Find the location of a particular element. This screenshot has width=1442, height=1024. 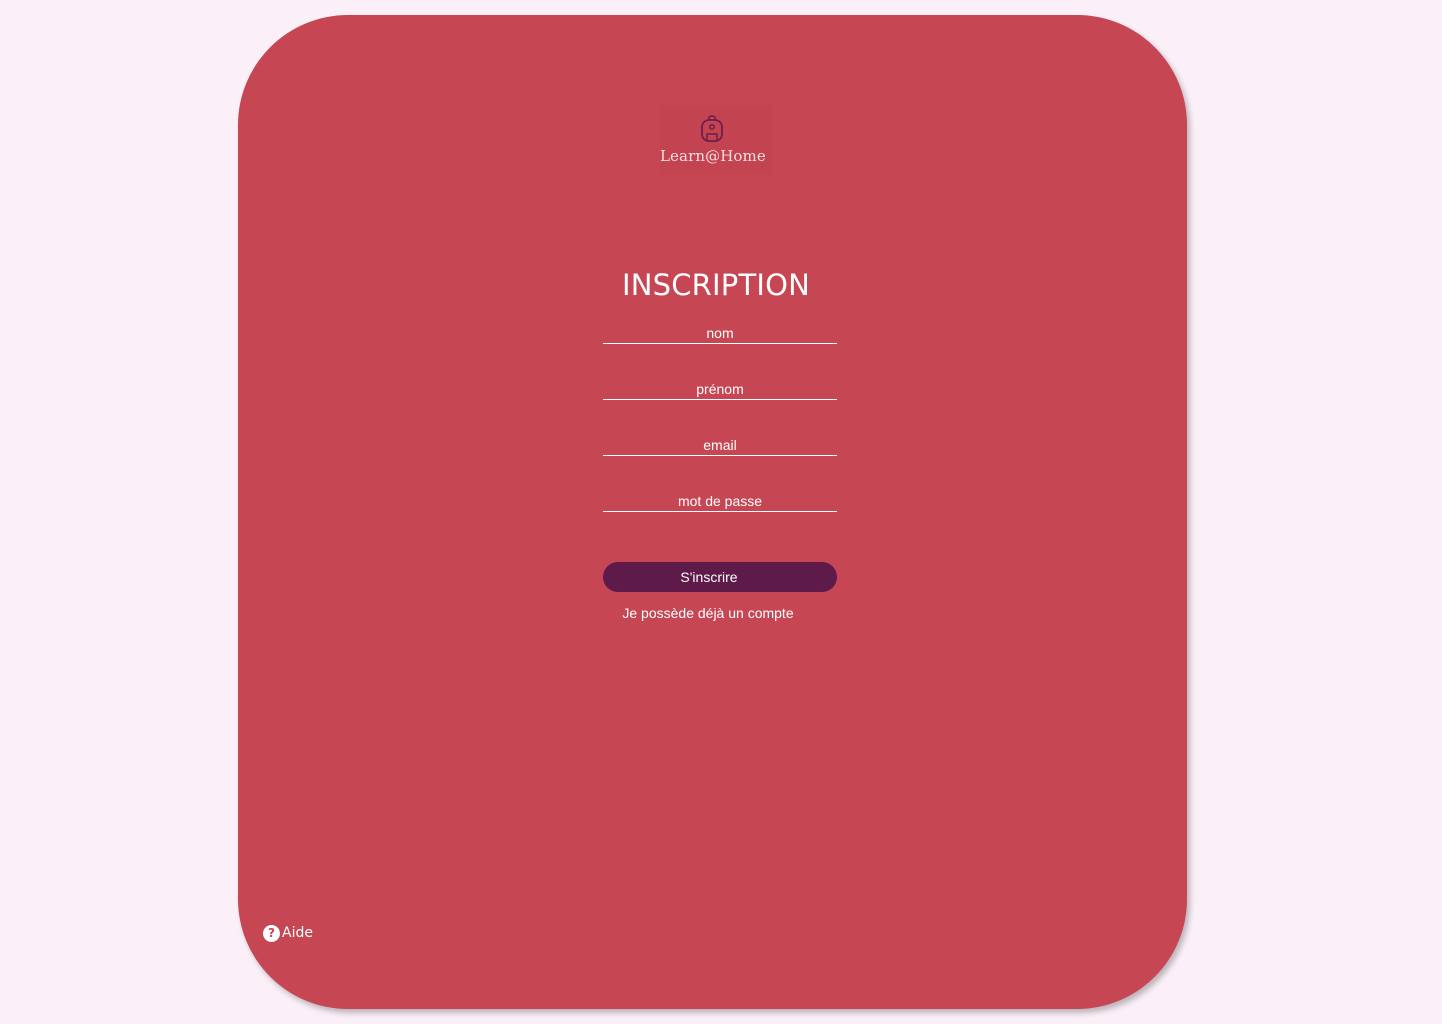

brand-logo: Learn@Home is located at coordinates (716, 140).